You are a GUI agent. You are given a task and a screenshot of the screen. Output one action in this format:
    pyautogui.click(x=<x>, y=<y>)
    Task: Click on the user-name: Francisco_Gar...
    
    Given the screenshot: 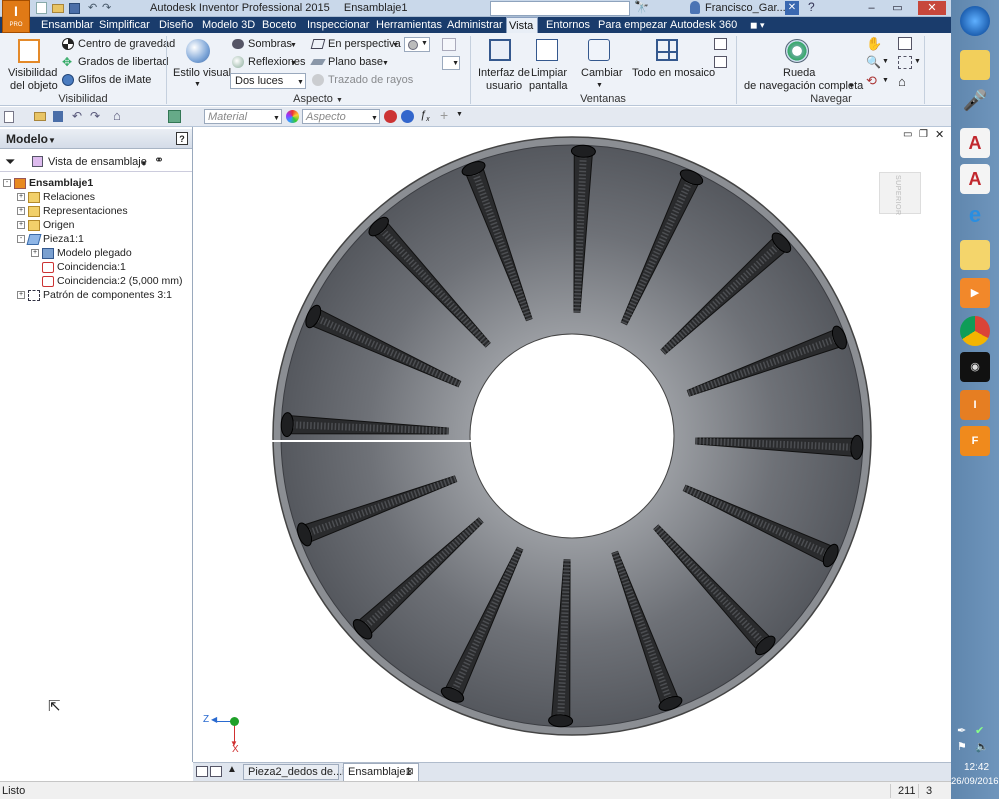 What is the action you would take?
    pyautogui.click(x=745, y=8)
    